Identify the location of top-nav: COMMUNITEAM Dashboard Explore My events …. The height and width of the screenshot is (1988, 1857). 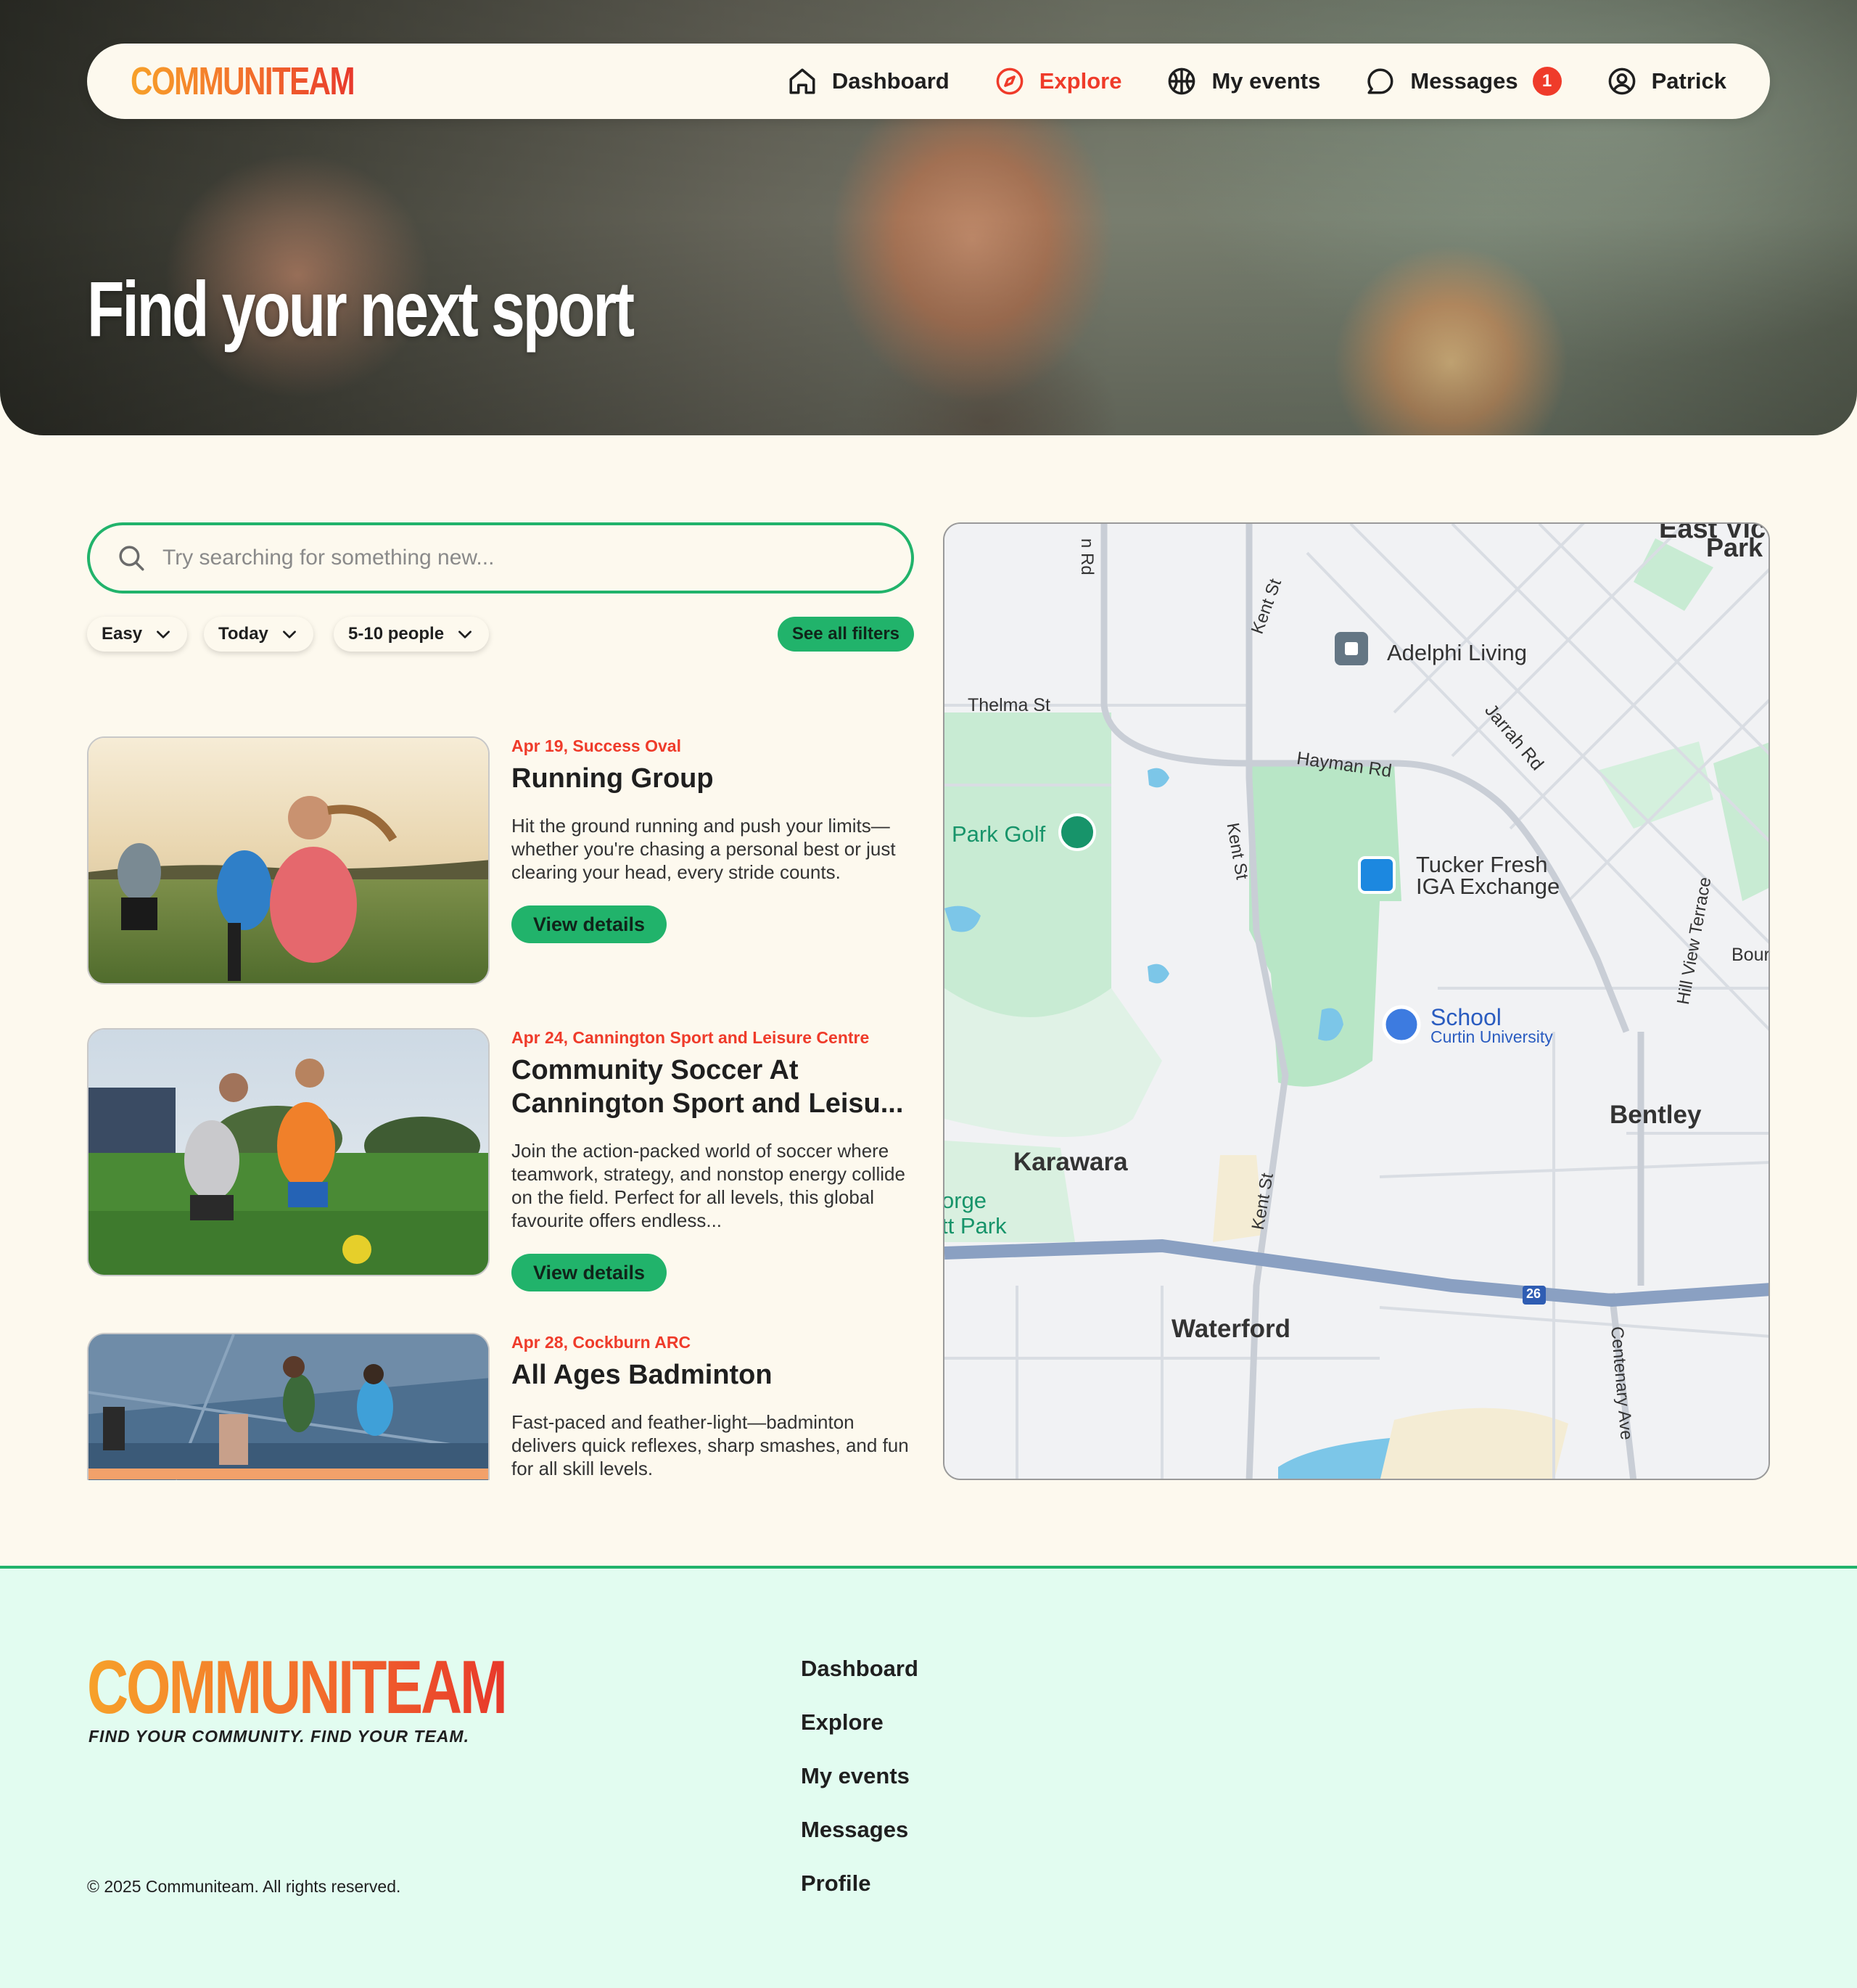
(928, 81).